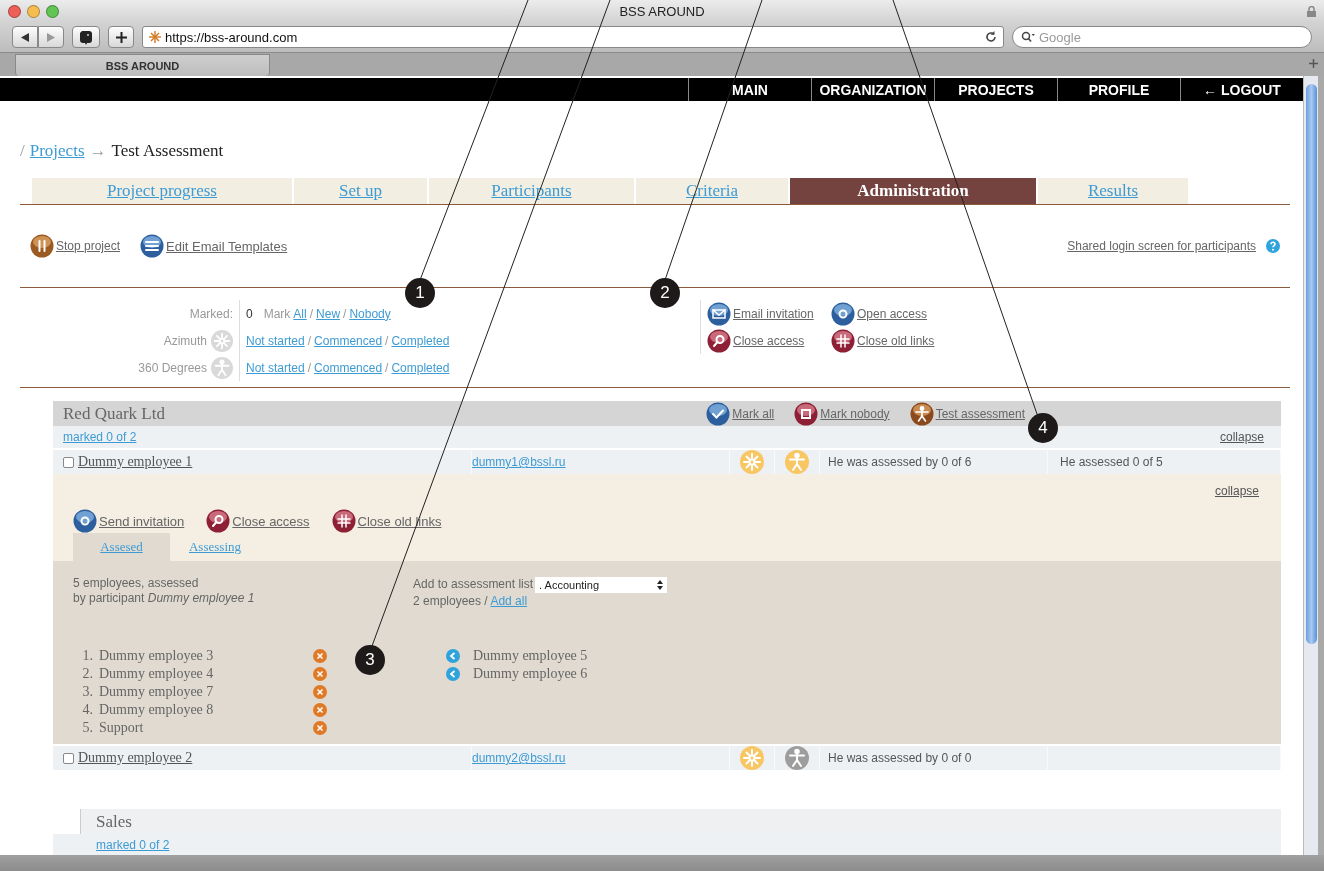  What do you see at coordinates (135, 462) in the screenshot?
I see `employee-name-link: Dummy employee 1` at bounding box center [135, 462].